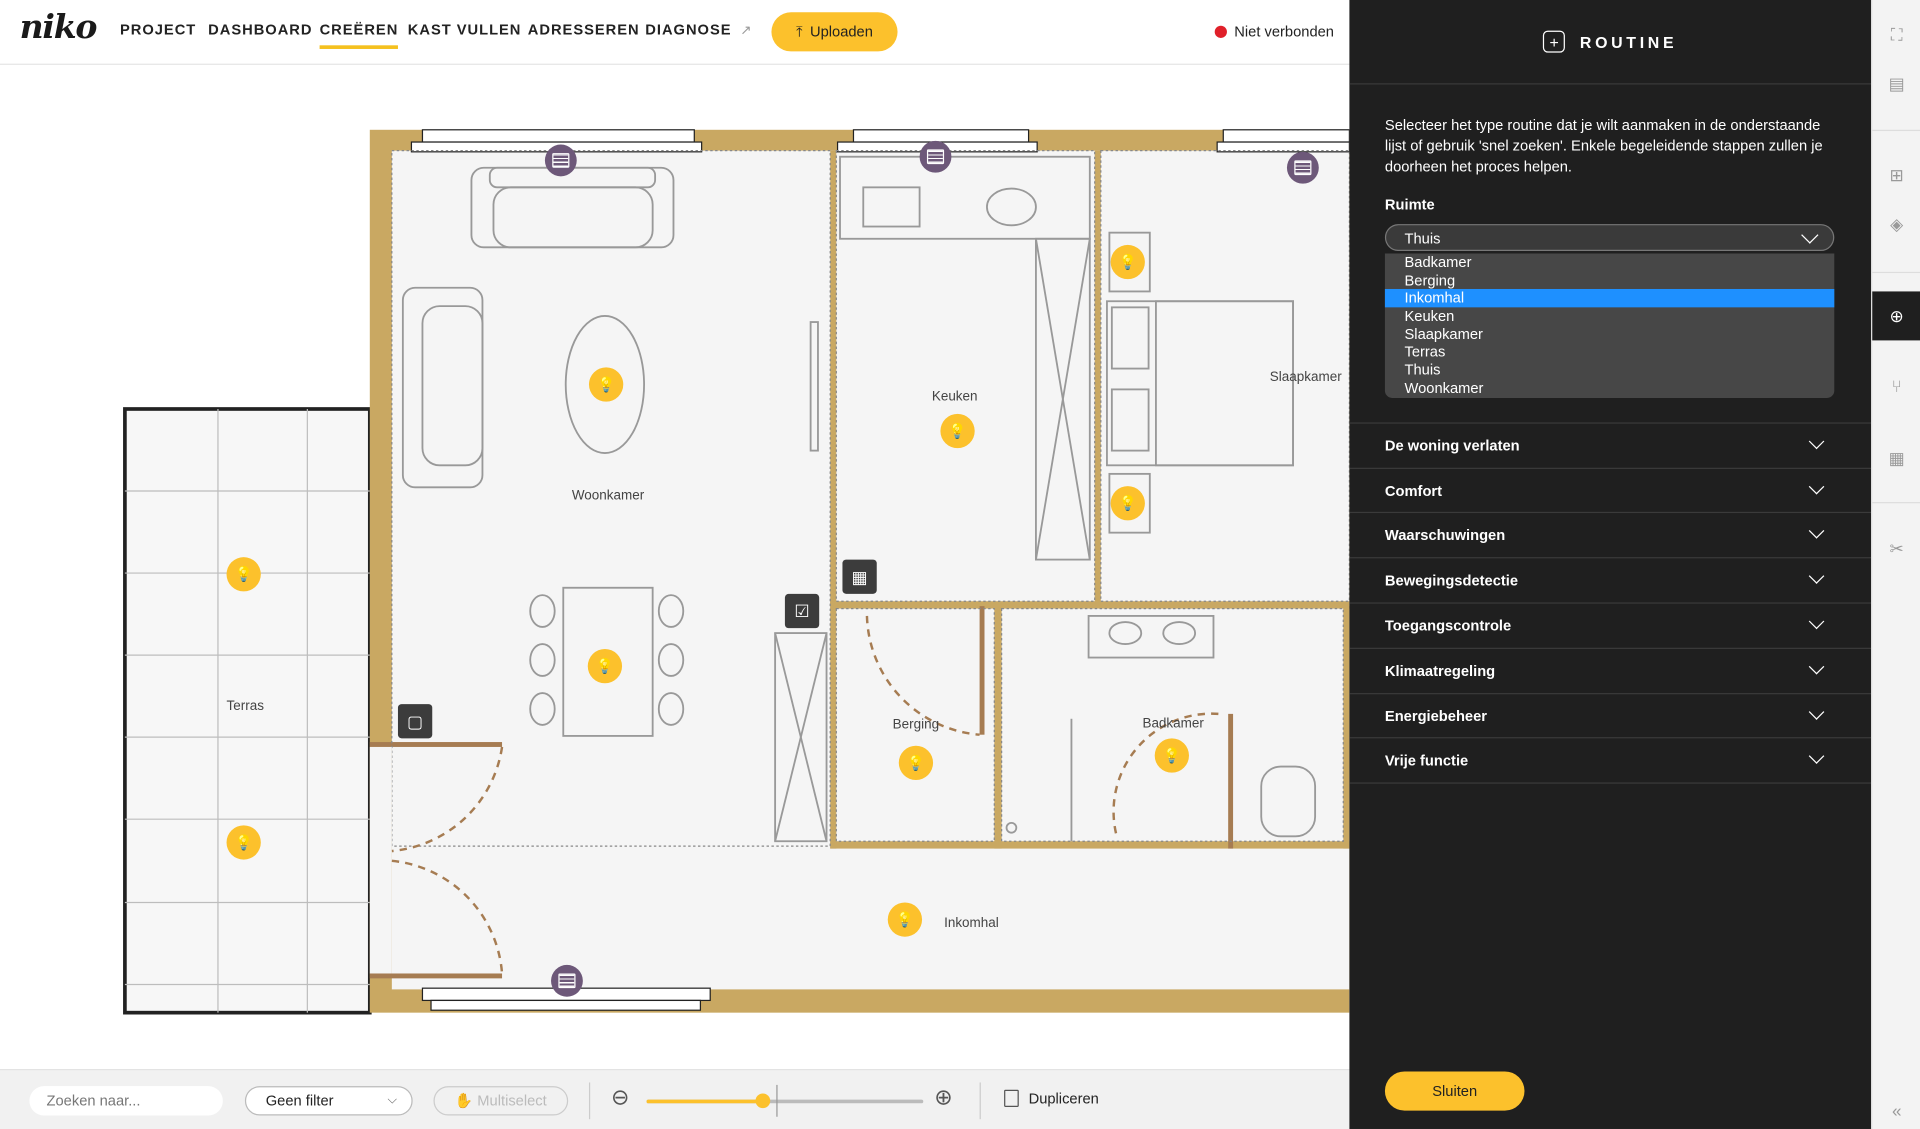 This screenshot has height=1129, width=1920. Describe the element at coordinates (608, 496) in the screenshot. I see `room-label-woonkamer: Woonkamer` at that location.